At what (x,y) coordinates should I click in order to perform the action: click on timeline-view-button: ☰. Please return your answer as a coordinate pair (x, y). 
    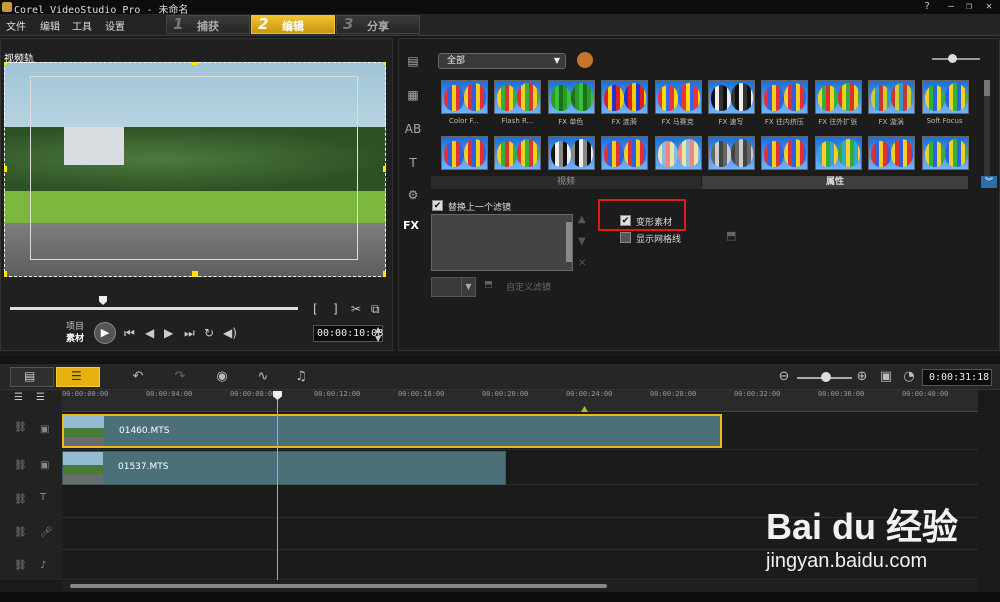
    Looking at the image, I should click on (78, 377).